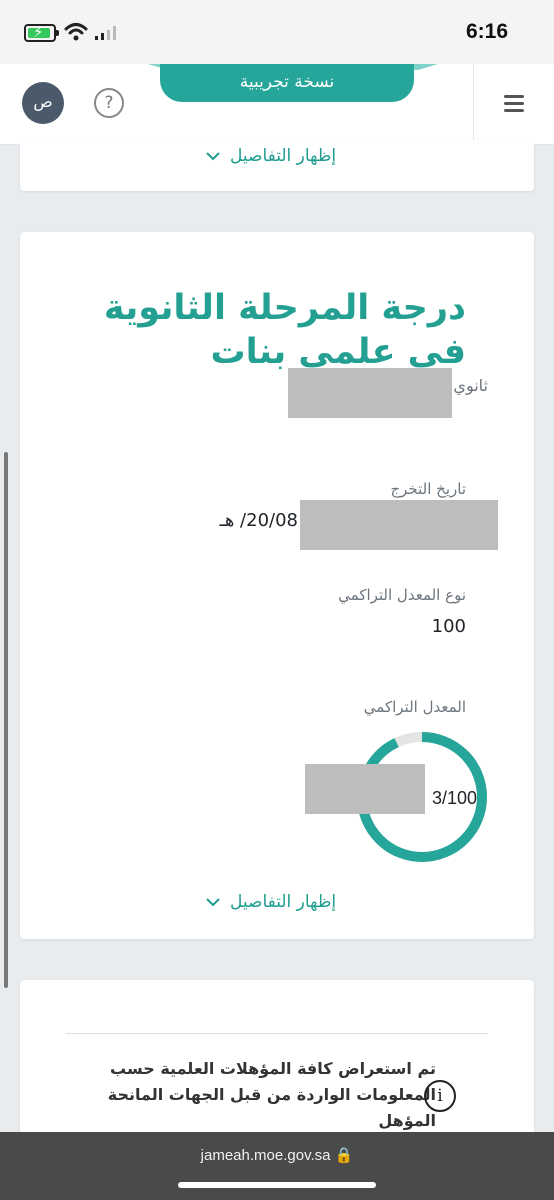 The width and height of the screenshot is (554, 1200). What do you see at coordinates (448, 626) in the screenshot?
I see `gpa-type-value: 100` at bounding box center [448, 626].